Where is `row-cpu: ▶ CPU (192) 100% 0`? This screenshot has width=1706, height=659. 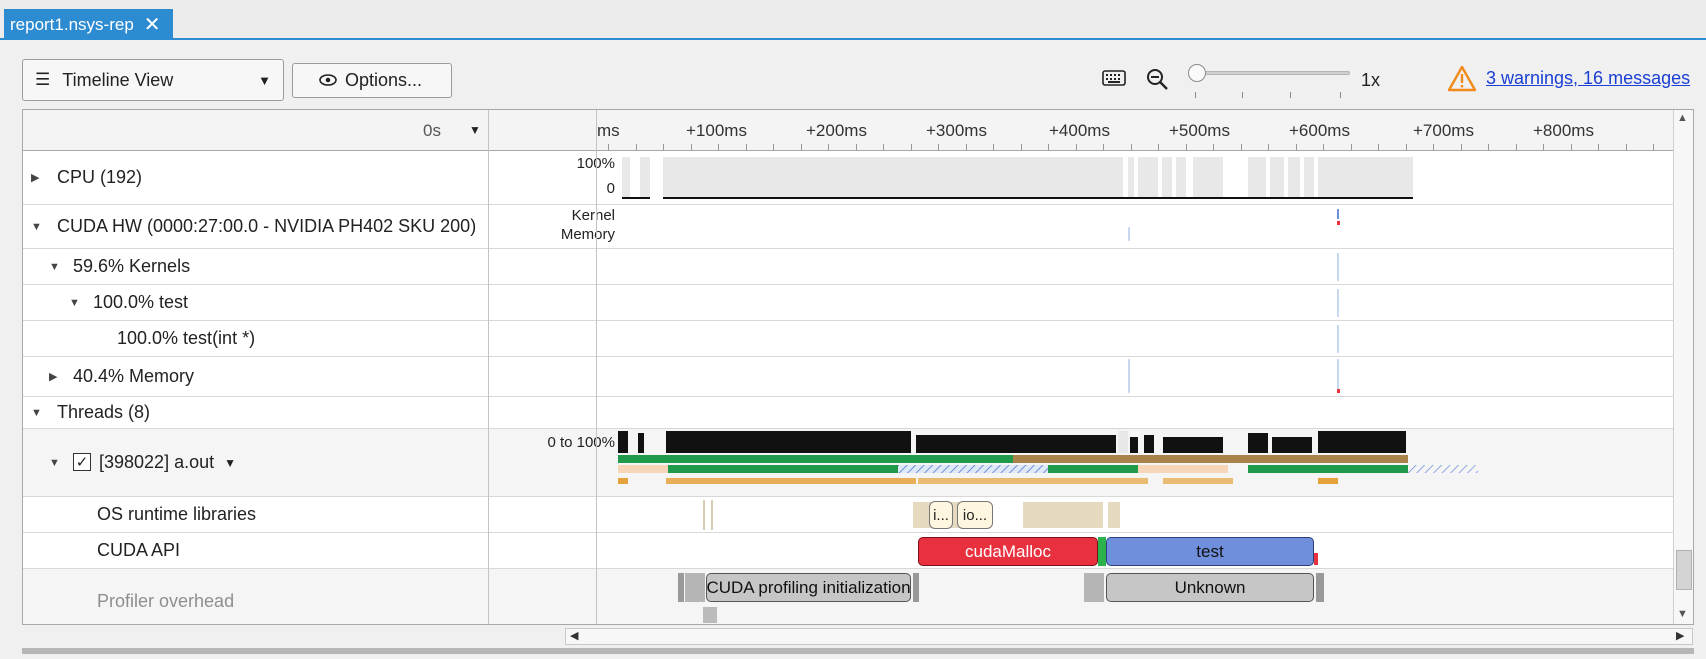
row-cpu: ▶ CPU (192) 100% 0 is located at coordinates (848, 178).